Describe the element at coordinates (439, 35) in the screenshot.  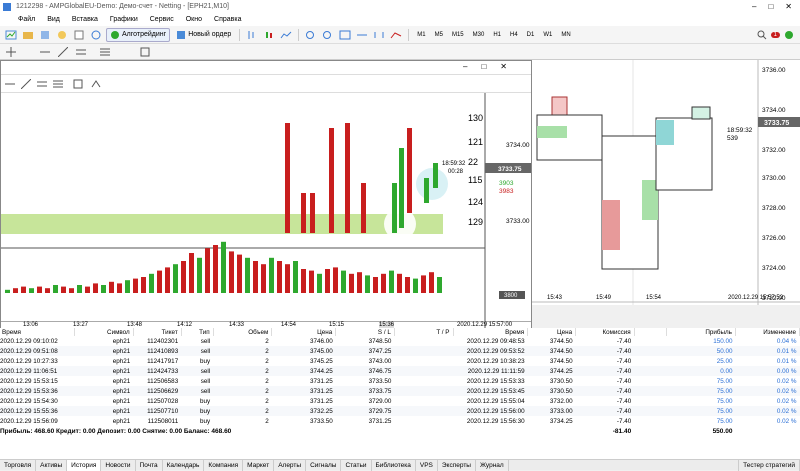
I see `tf-m5: M5` at that location.